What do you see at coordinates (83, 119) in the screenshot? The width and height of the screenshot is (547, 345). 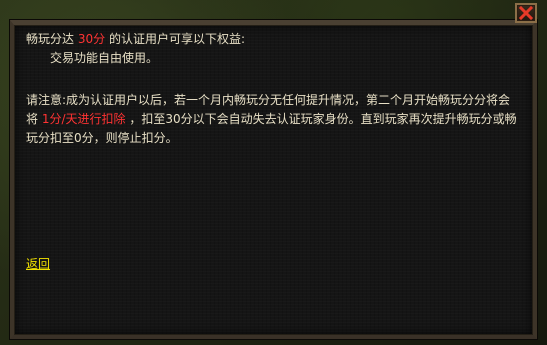 I see `deduction-rate: 1分/天进行扣除` at bounding box center [83, 119].